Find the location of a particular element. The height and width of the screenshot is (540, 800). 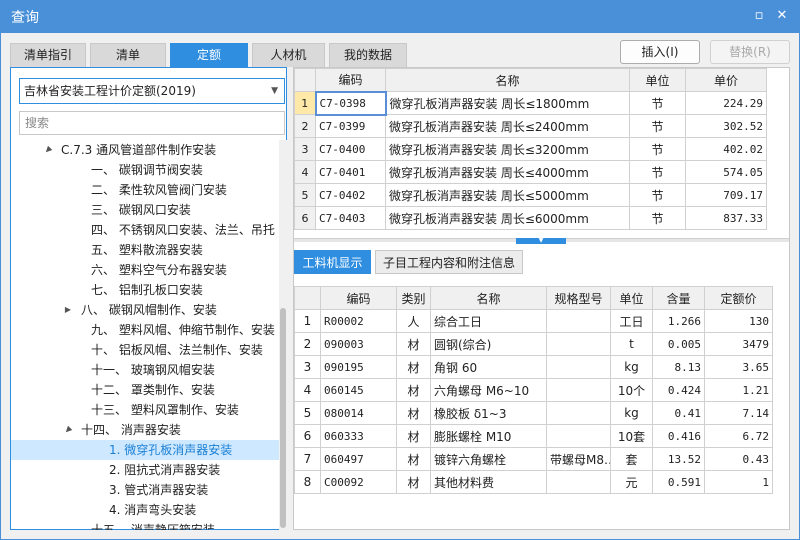

library-select: 吉林省安装工程计价定额(2019) ▼ is located at coordinates (152, 91).